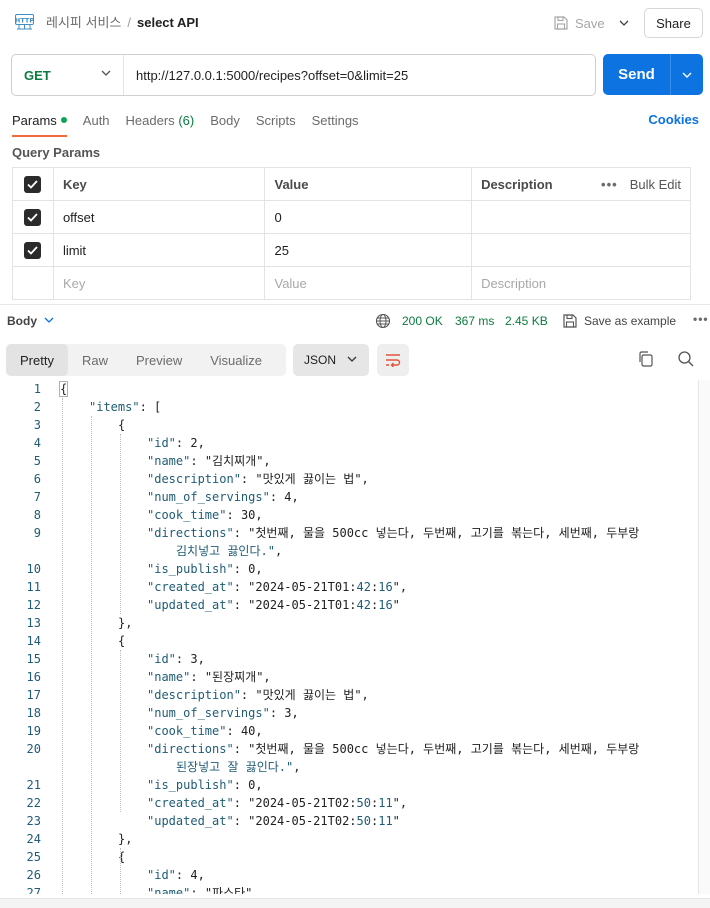 The width and height of the screenshot is (710, 908). I want to click on line-number: 18, so click(33, 713).